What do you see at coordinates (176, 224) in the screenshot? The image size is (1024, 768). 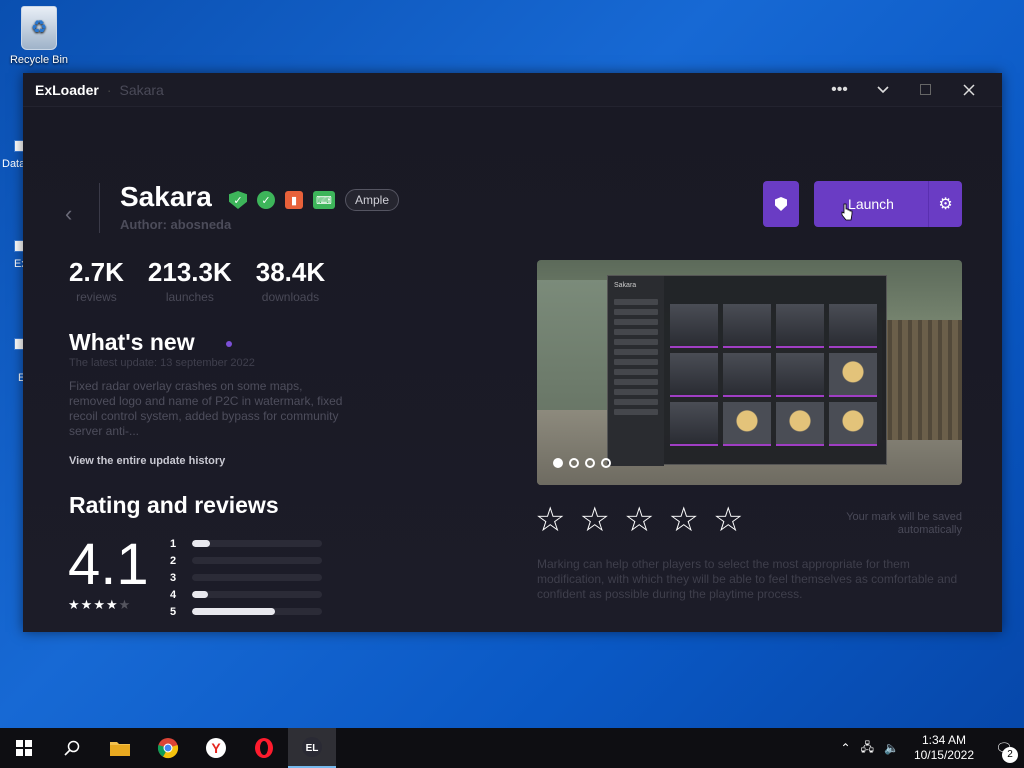 I see `author-label: Author: abosneda` at bounding box center [176, 224].